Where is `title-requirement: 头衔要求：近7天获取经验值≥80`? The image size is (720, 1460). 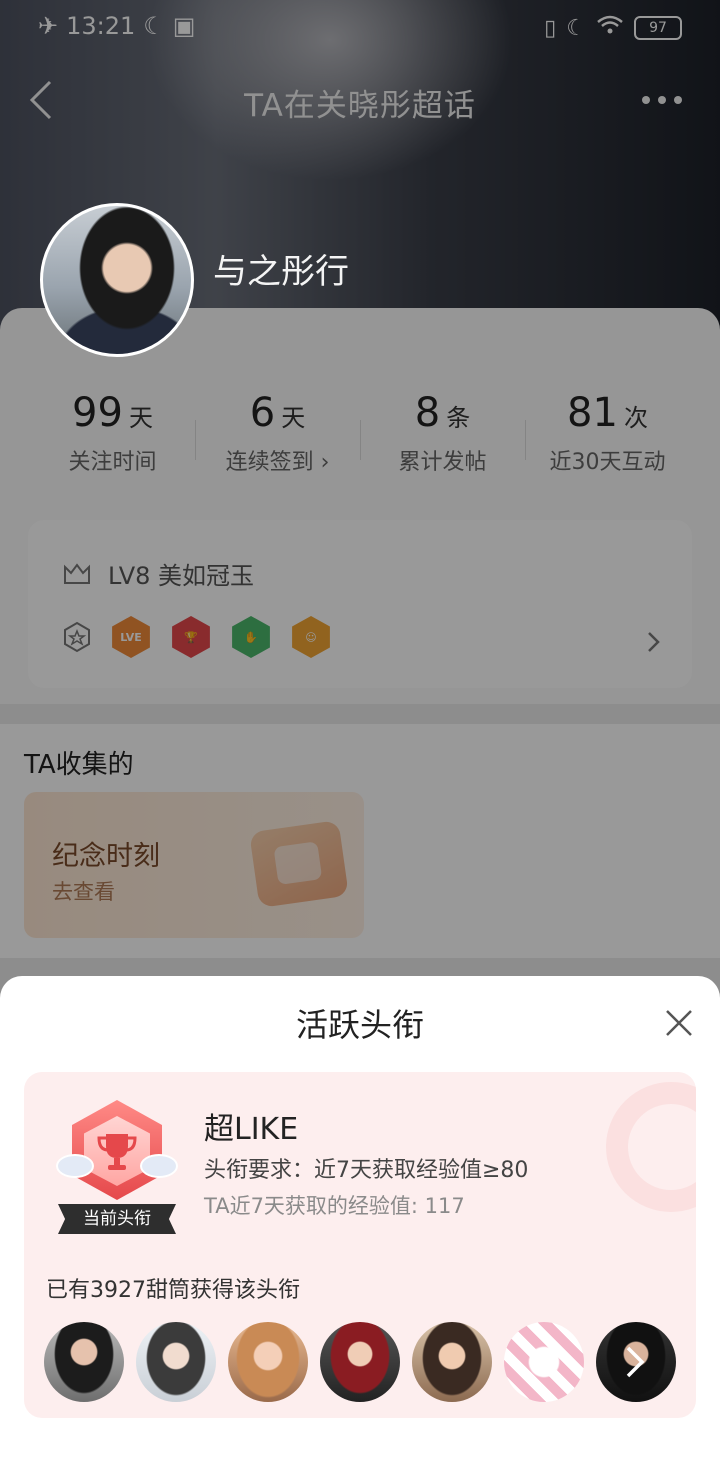
title-requirement: 头衔要求：近7天获取经验值≥80 is located at coordinates (366, 1170).